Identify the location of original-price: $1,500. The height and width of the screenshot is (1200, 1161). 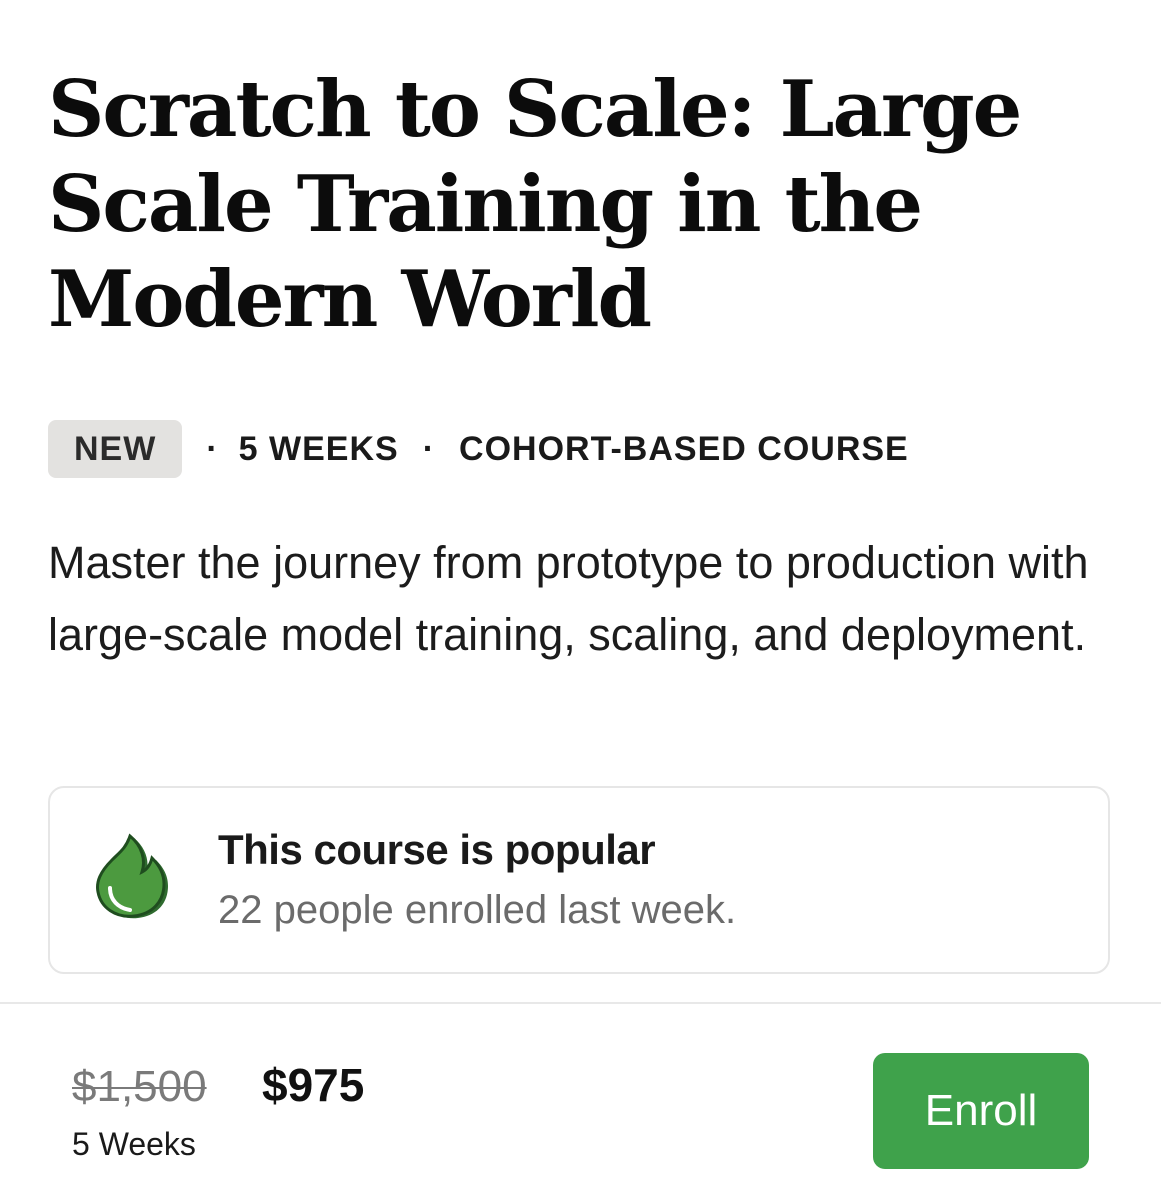
(139, 1086).